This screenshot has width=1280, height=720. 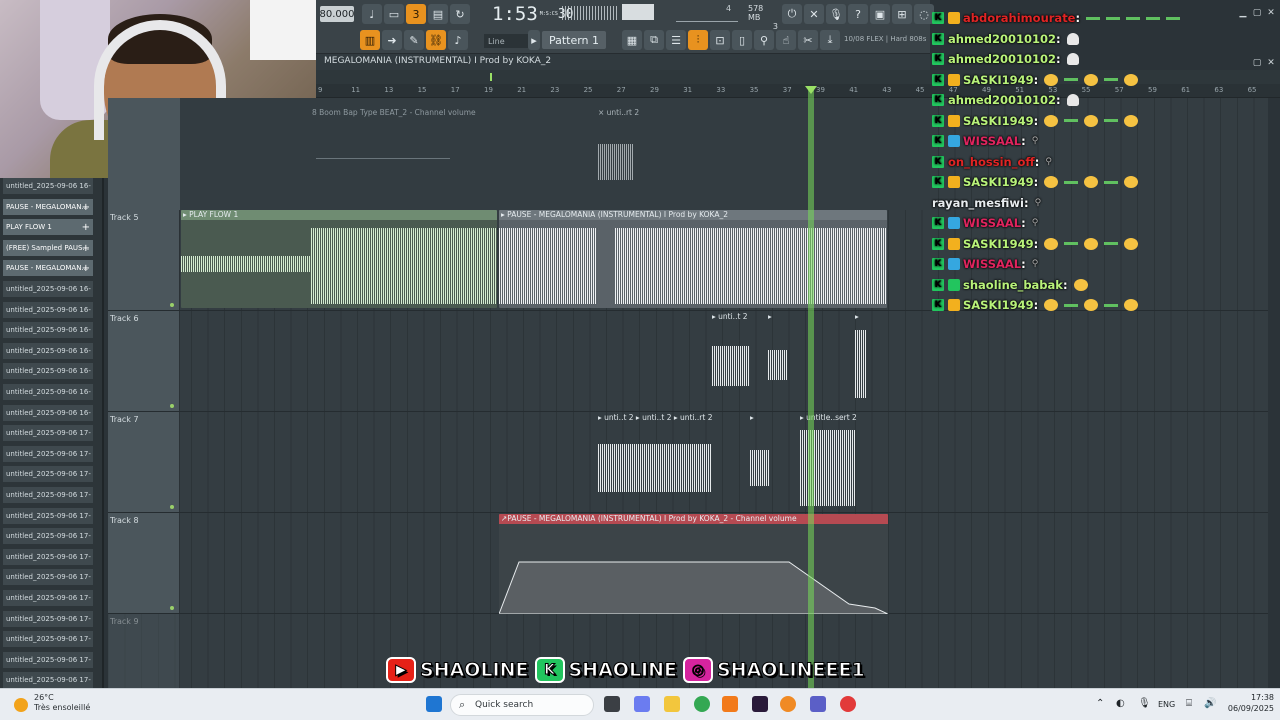 I want to click on fl-studio-icon, so click(x=788, y=704).